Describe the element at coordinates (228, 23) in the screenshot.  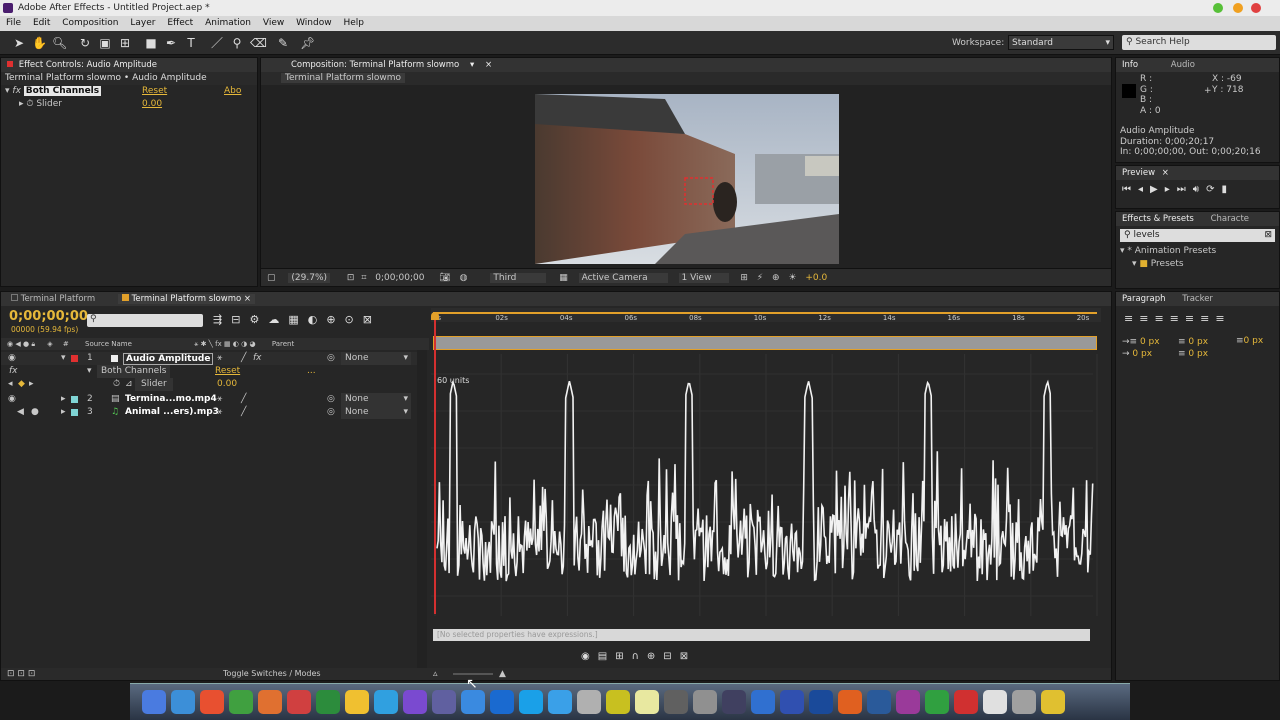
I see `menu-animation: Animation` at that location.